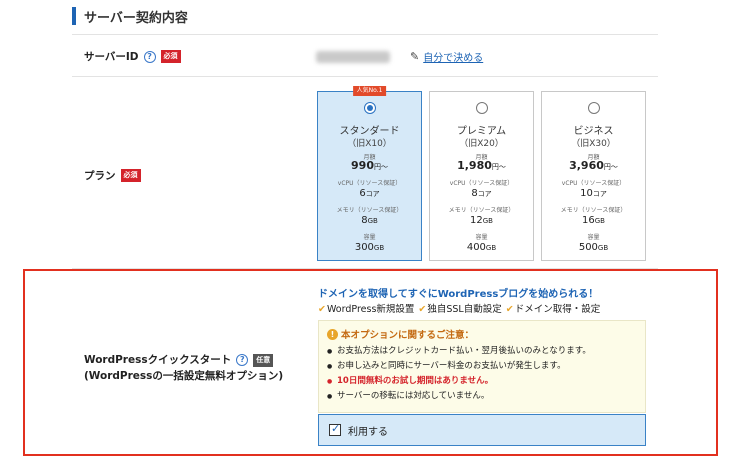  Describe the element at coordinates (593, 131) in the screenshot. I see `plan-name: ビジネス` at that location.